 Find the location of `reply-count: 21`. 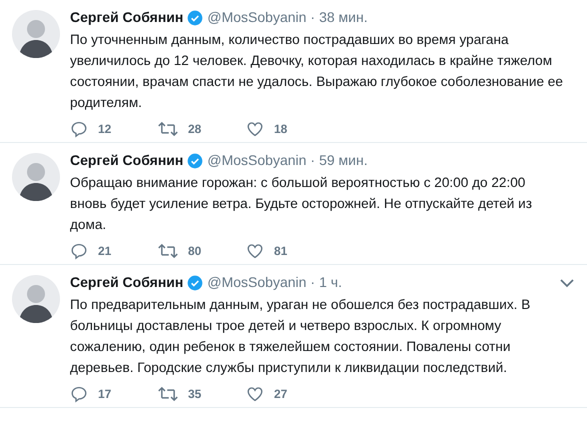

reply-count: 21 is located at coordinates (105, 251).